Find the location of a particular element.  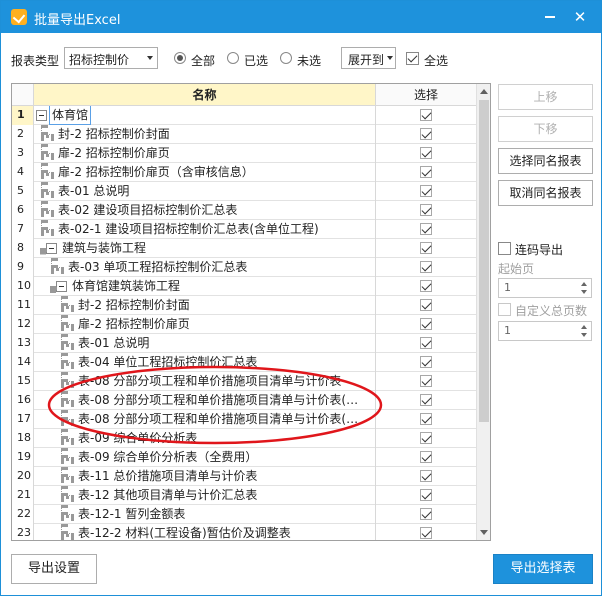

table-row: 11 封-2 招标控制价封面 is located at coordinates (244, 305).